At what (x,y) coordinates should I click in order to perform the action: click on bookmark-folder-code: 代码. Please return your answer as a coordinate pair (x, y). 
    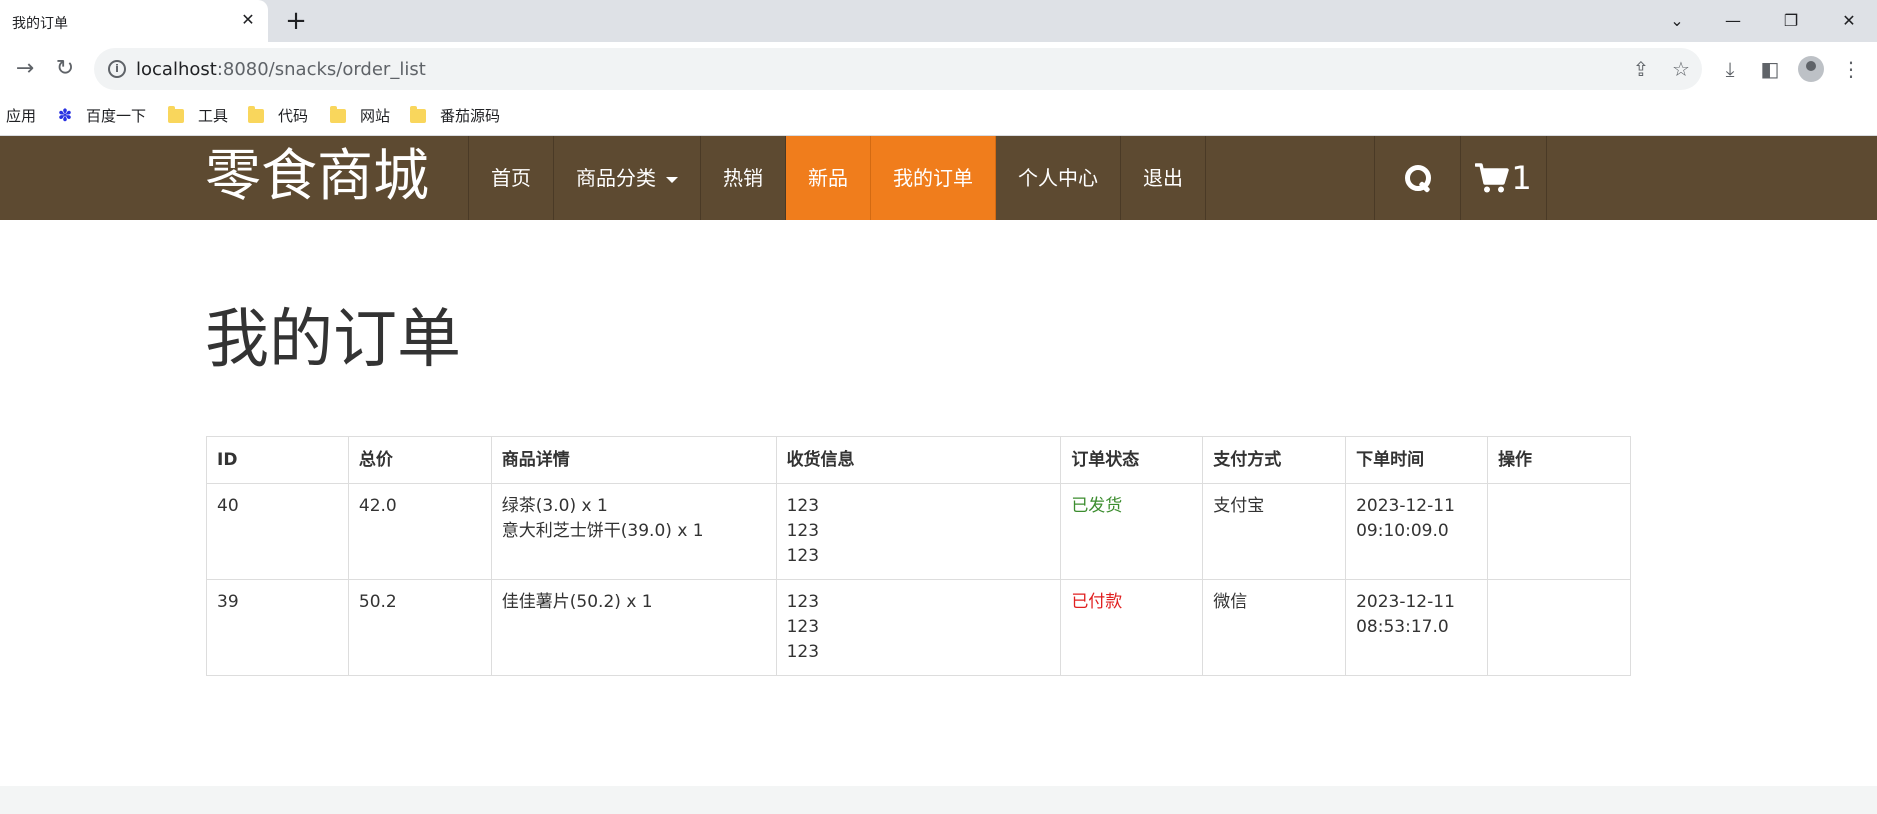
    Looking at the image, I should click on (278, 116).